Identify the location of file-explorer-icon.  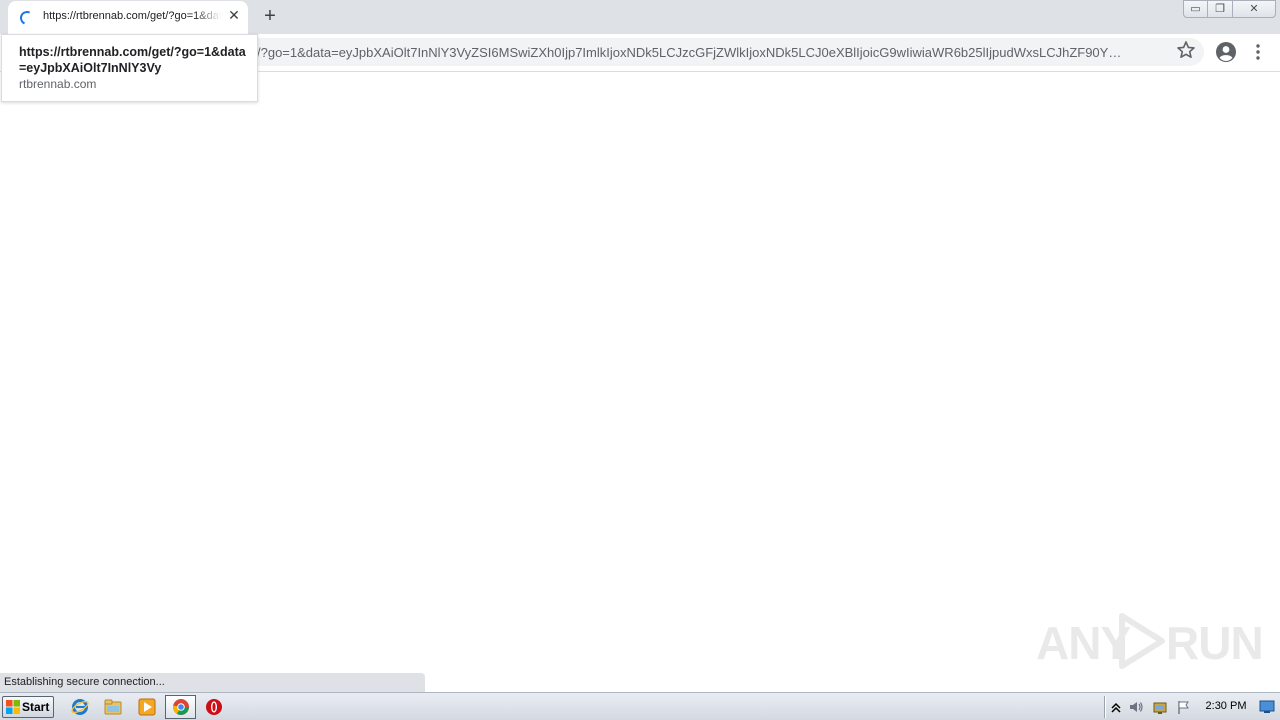
(113, 707).